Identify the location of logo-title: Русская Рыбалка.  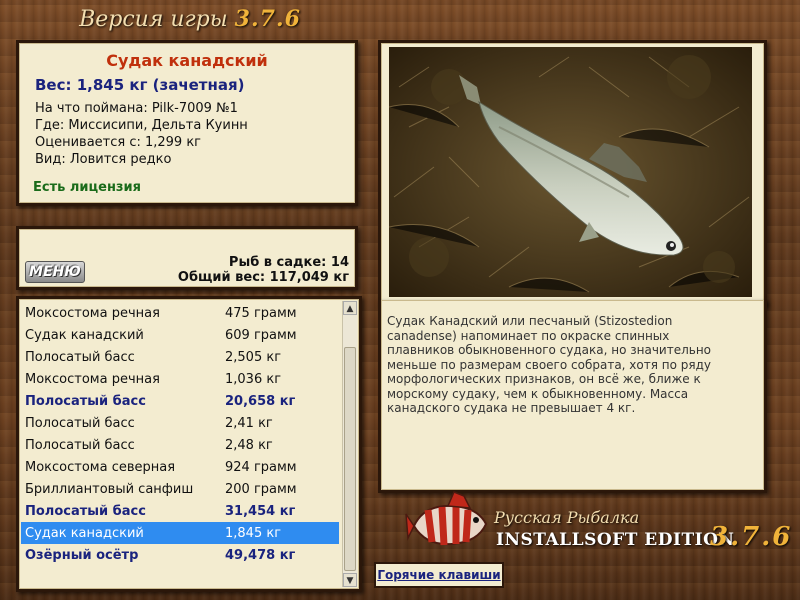
(567, 517).